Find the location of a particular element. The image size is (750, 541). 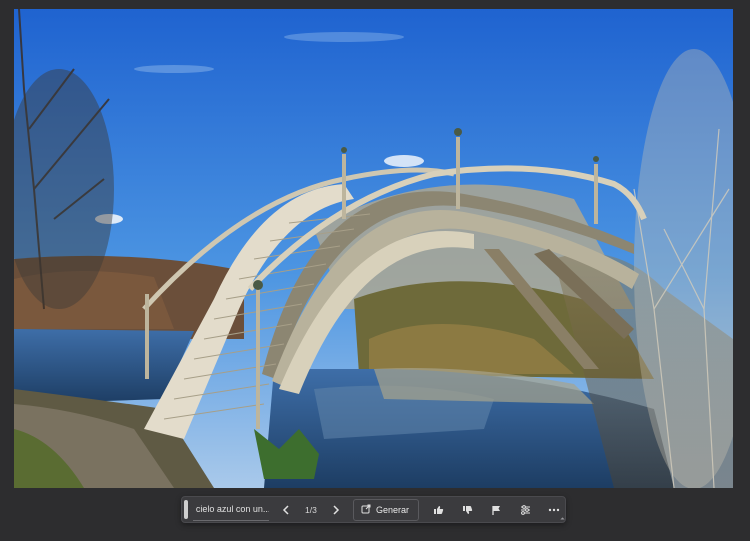

chevron-right-icon is located at coordinates (336, 510).